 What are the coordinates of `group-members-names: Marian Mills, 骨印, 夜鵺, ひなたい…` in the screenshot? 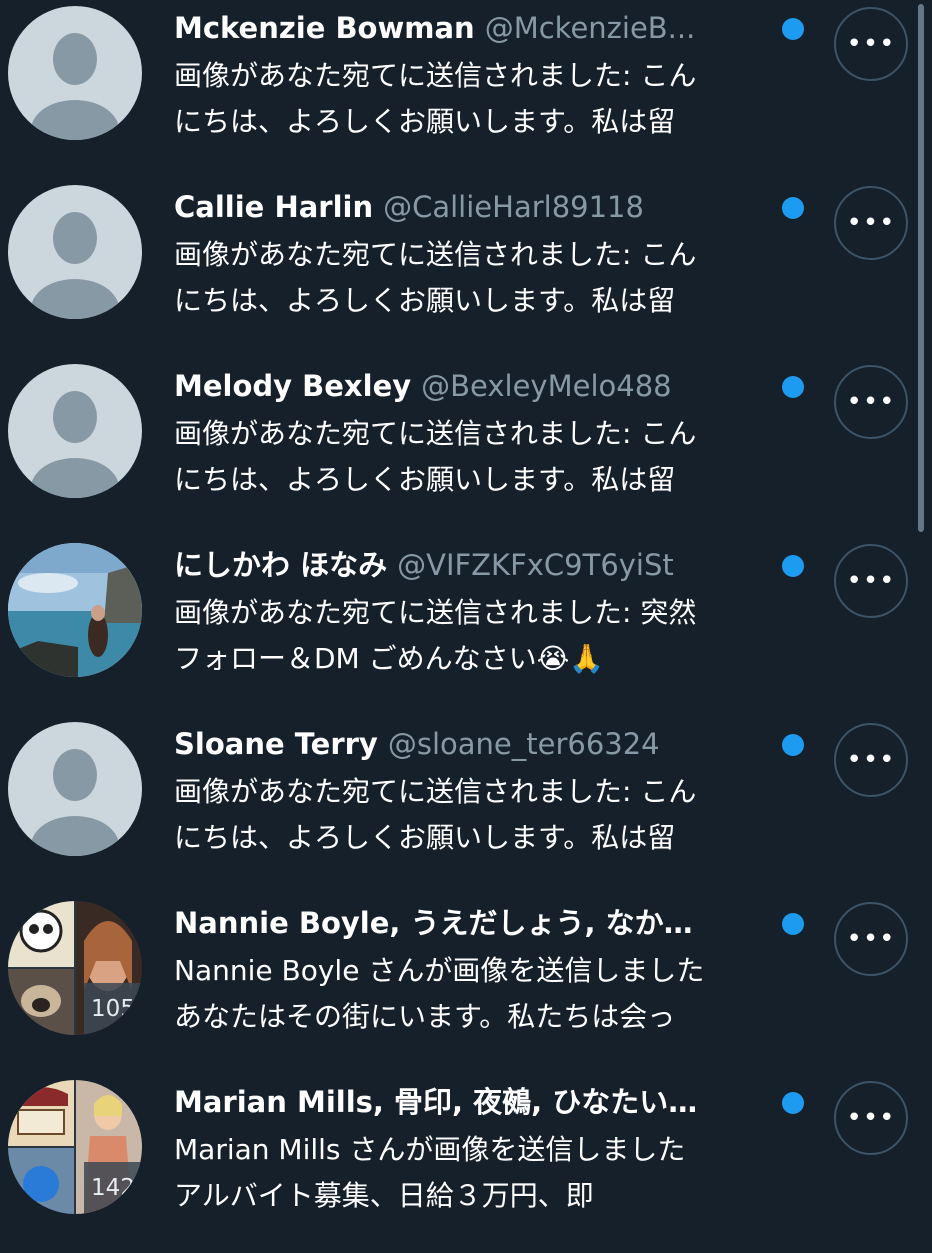 It's located at (436, 1102).